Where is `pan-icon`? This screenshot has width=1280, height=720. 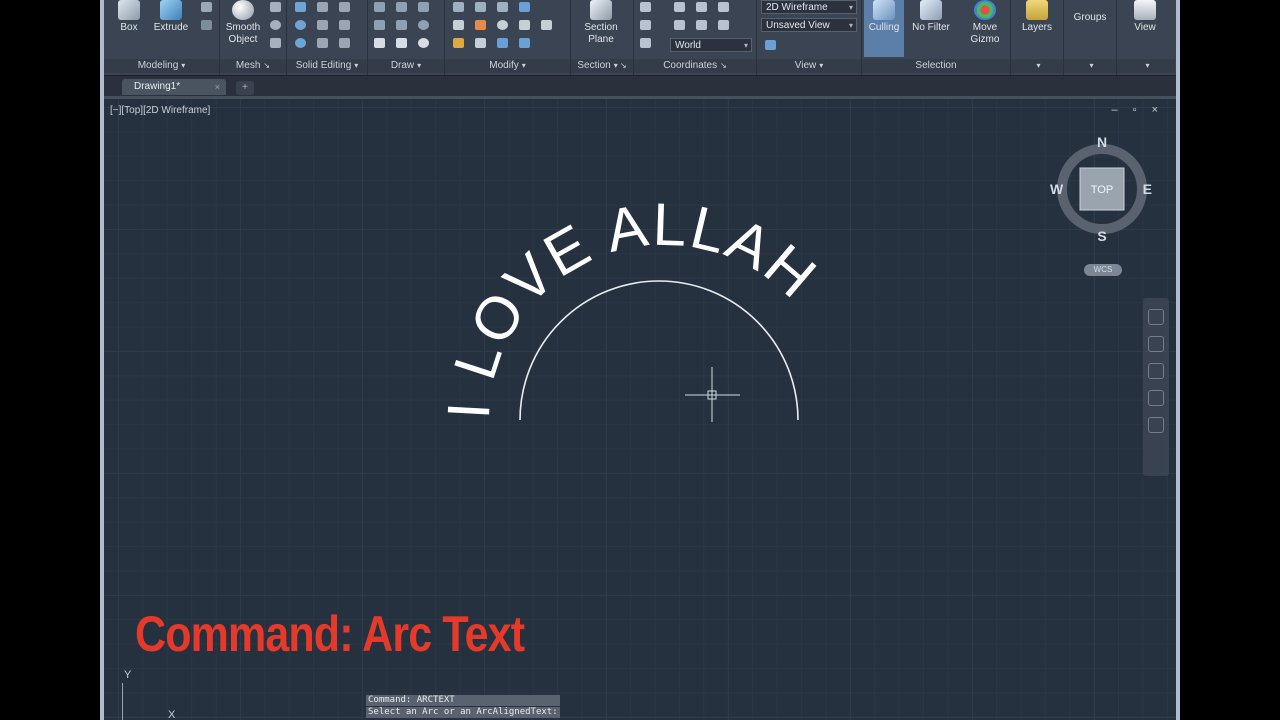 pan-icon is located at coordinates (1156, 344).